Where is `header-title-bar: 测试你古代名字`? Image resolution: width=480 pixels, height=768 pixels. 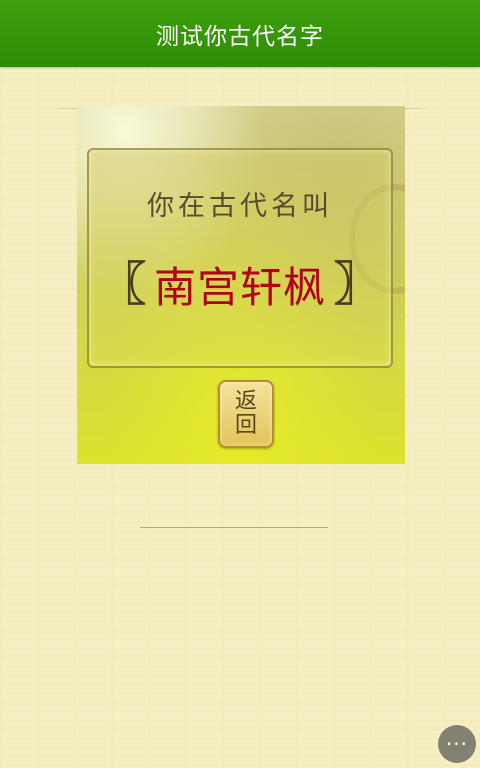
header-title-bar: 测试你古代名字 is located at coordinates (240, 33).